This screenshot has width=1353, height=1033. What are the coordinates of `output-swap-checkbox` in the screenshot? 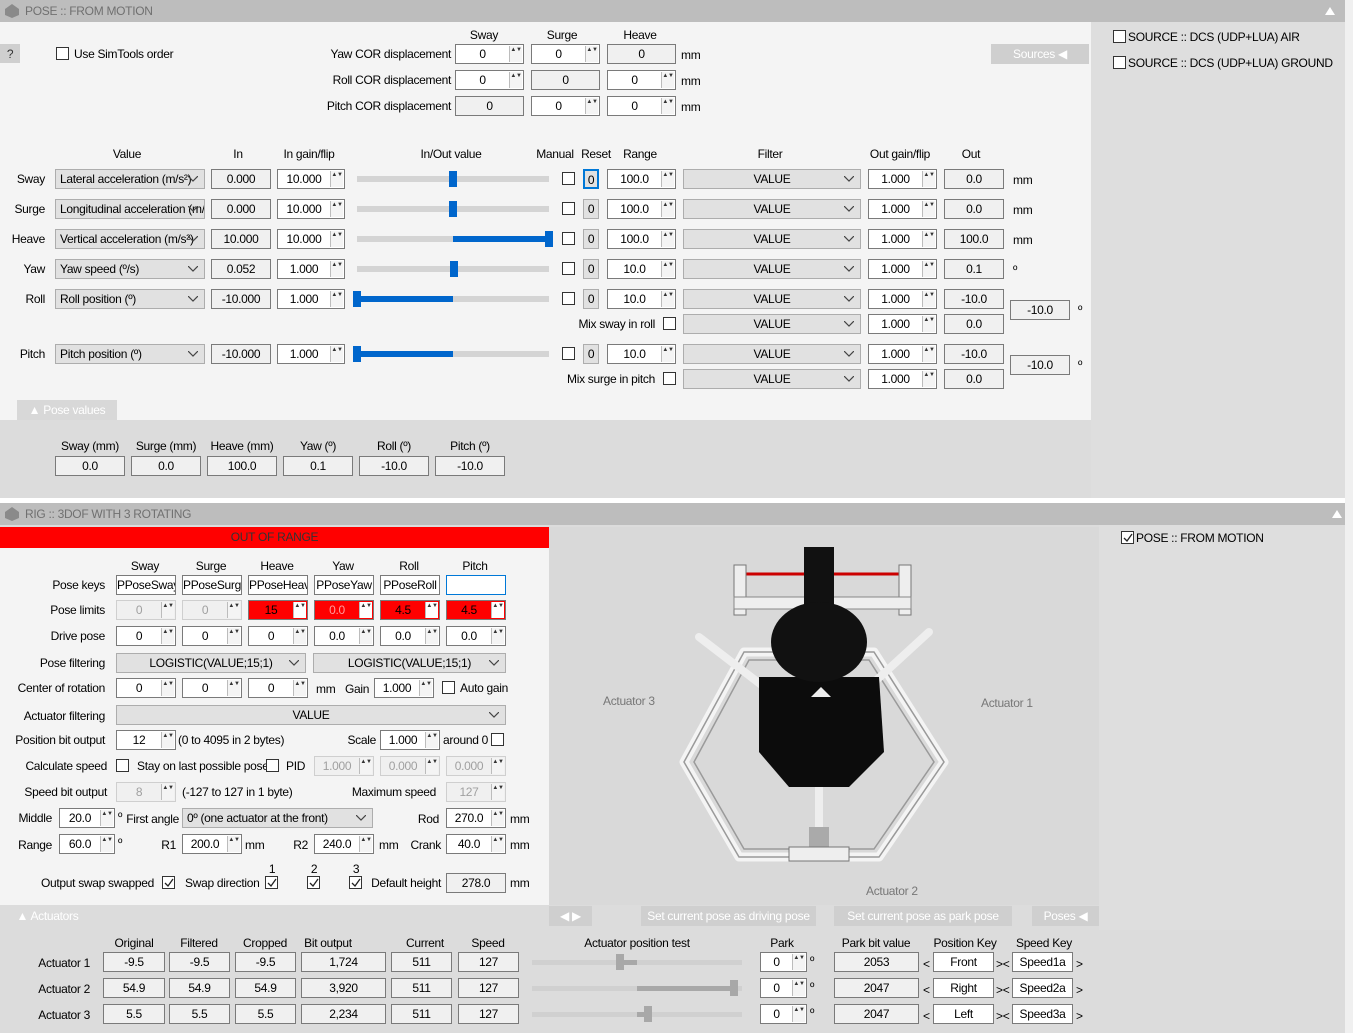 It's located at (168, 882).